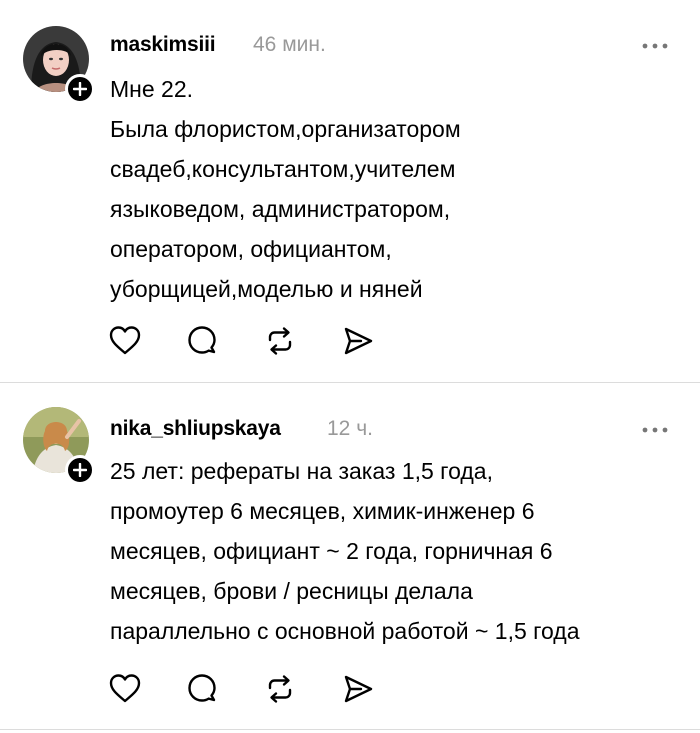 The width and height of the screenshot is (700, 733). I want to click on post-text-line: месяцев, брови / ресницы делала, so click(291, 591).